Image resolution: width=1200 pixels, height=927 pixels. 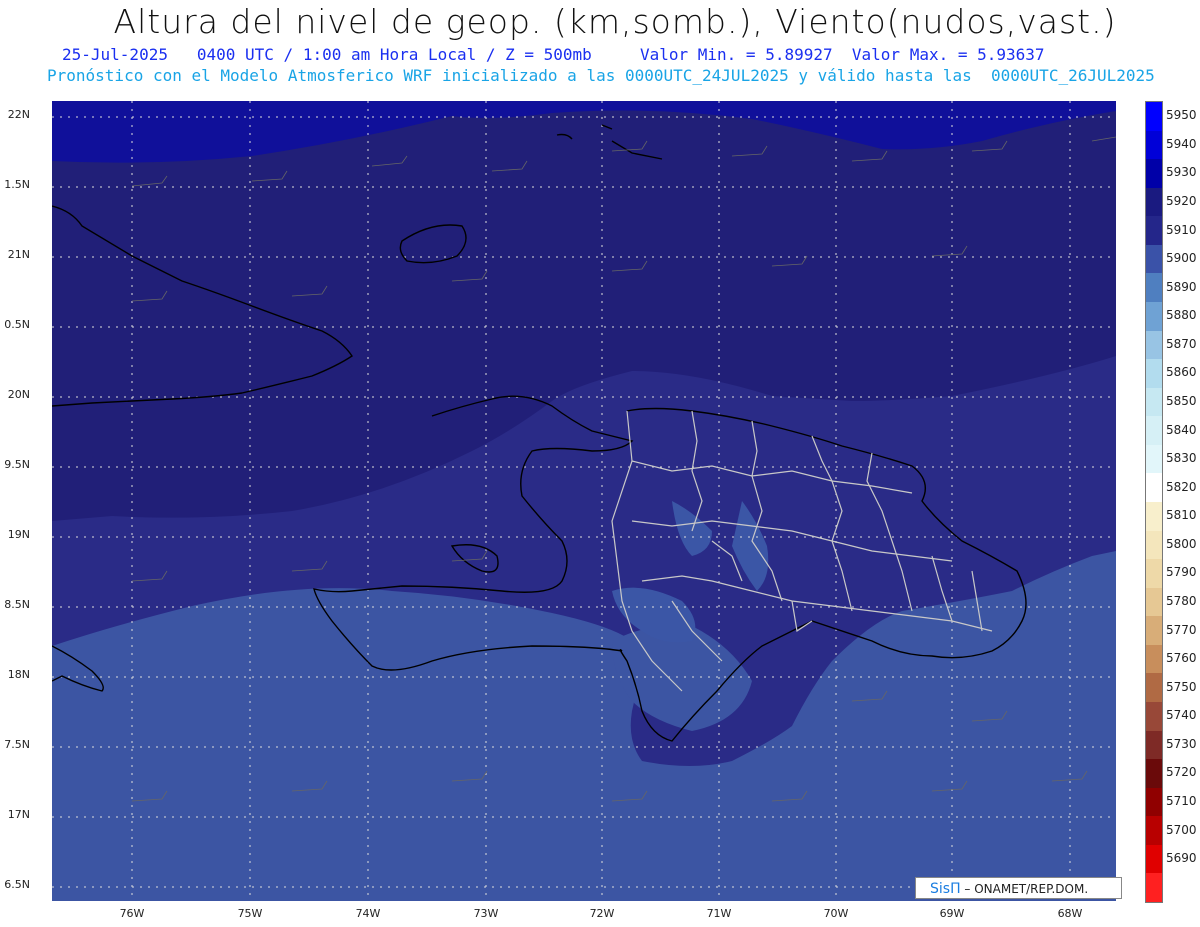 What do you see at coordinates (1181, 658) in the screenshot?
I see `colorbar-label: 5760` at bounding box center [1181, 658].